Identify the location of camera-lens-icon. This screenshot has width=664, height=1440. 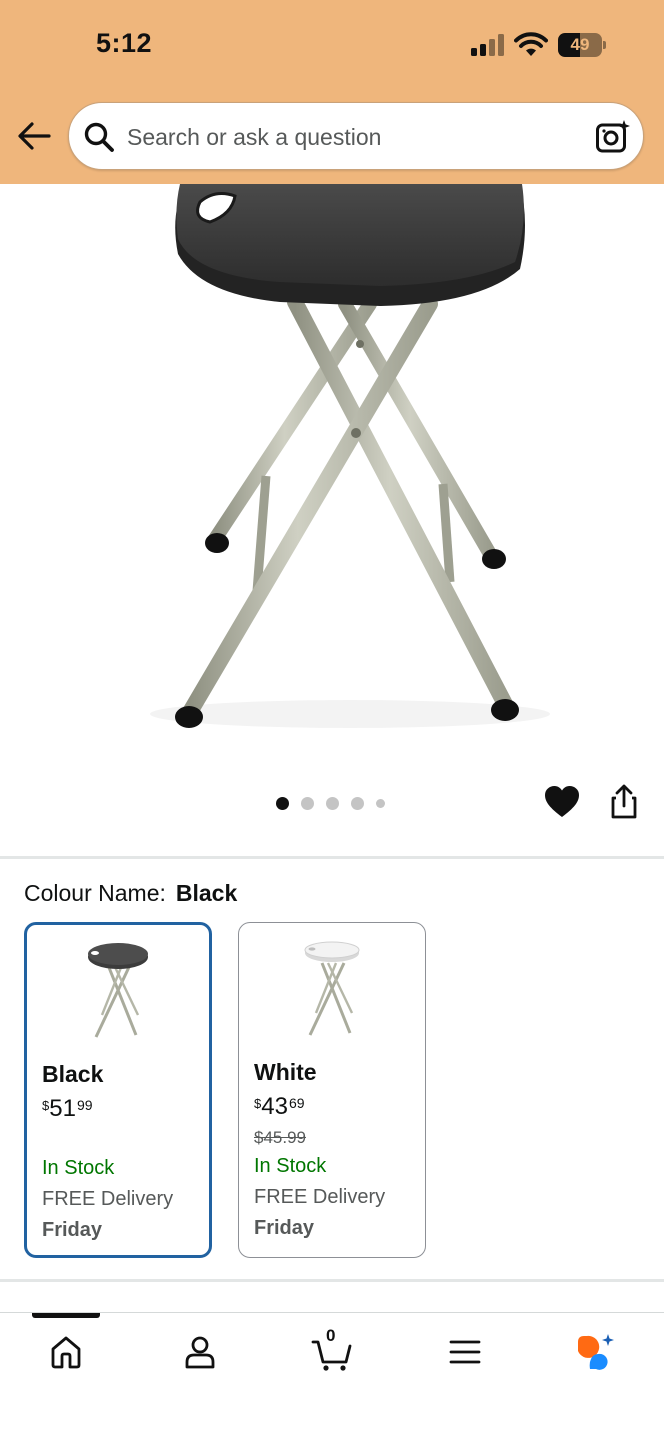
(613, 137).